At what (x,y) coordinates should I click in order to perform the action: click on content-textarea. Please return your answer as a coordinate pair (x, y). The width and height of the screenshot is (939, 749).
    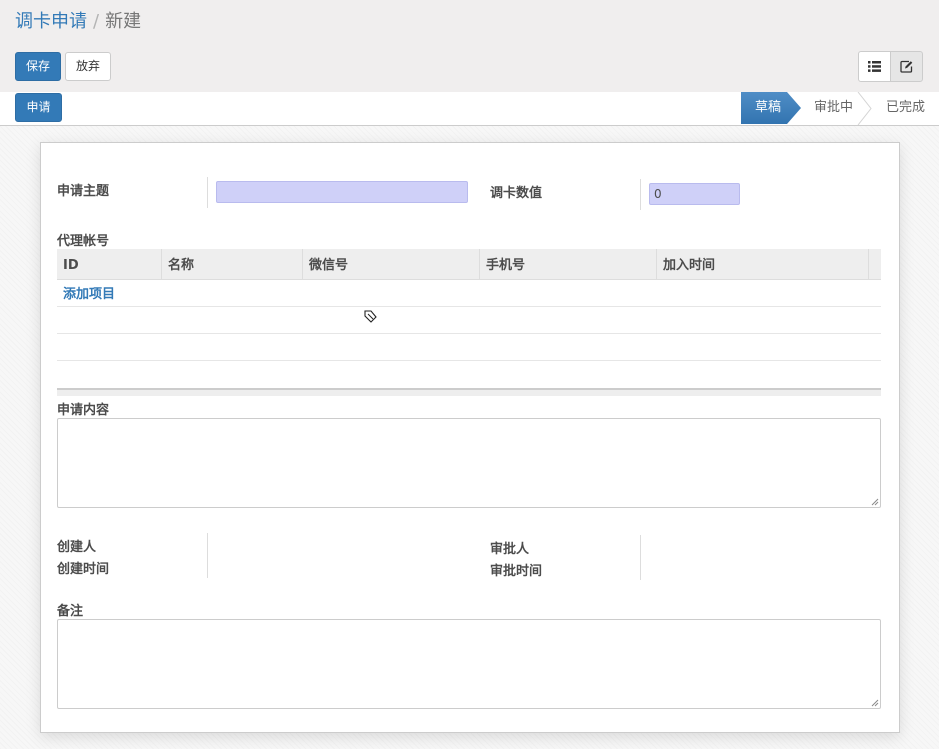
    Looking at the image, I should click on (469, 463).